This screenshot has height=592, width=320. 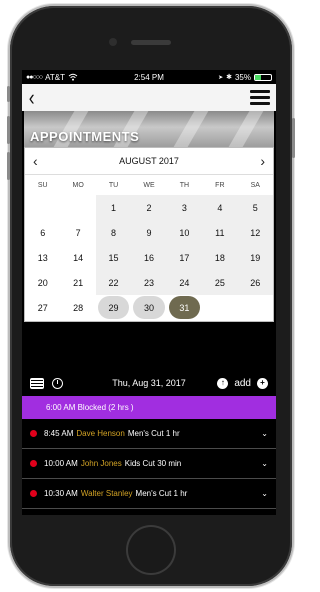 I want to click on calendar-day: 31, so click(x=184, y=307).